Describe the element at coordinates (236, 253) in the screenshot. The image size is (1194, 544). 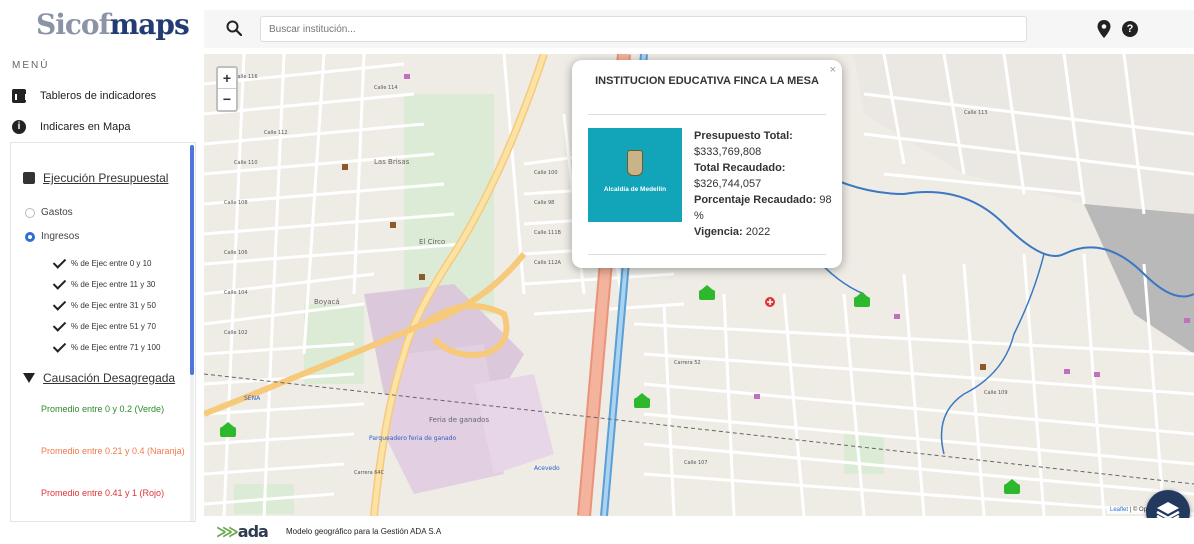
I see `street-label: Calle 106` at that location.